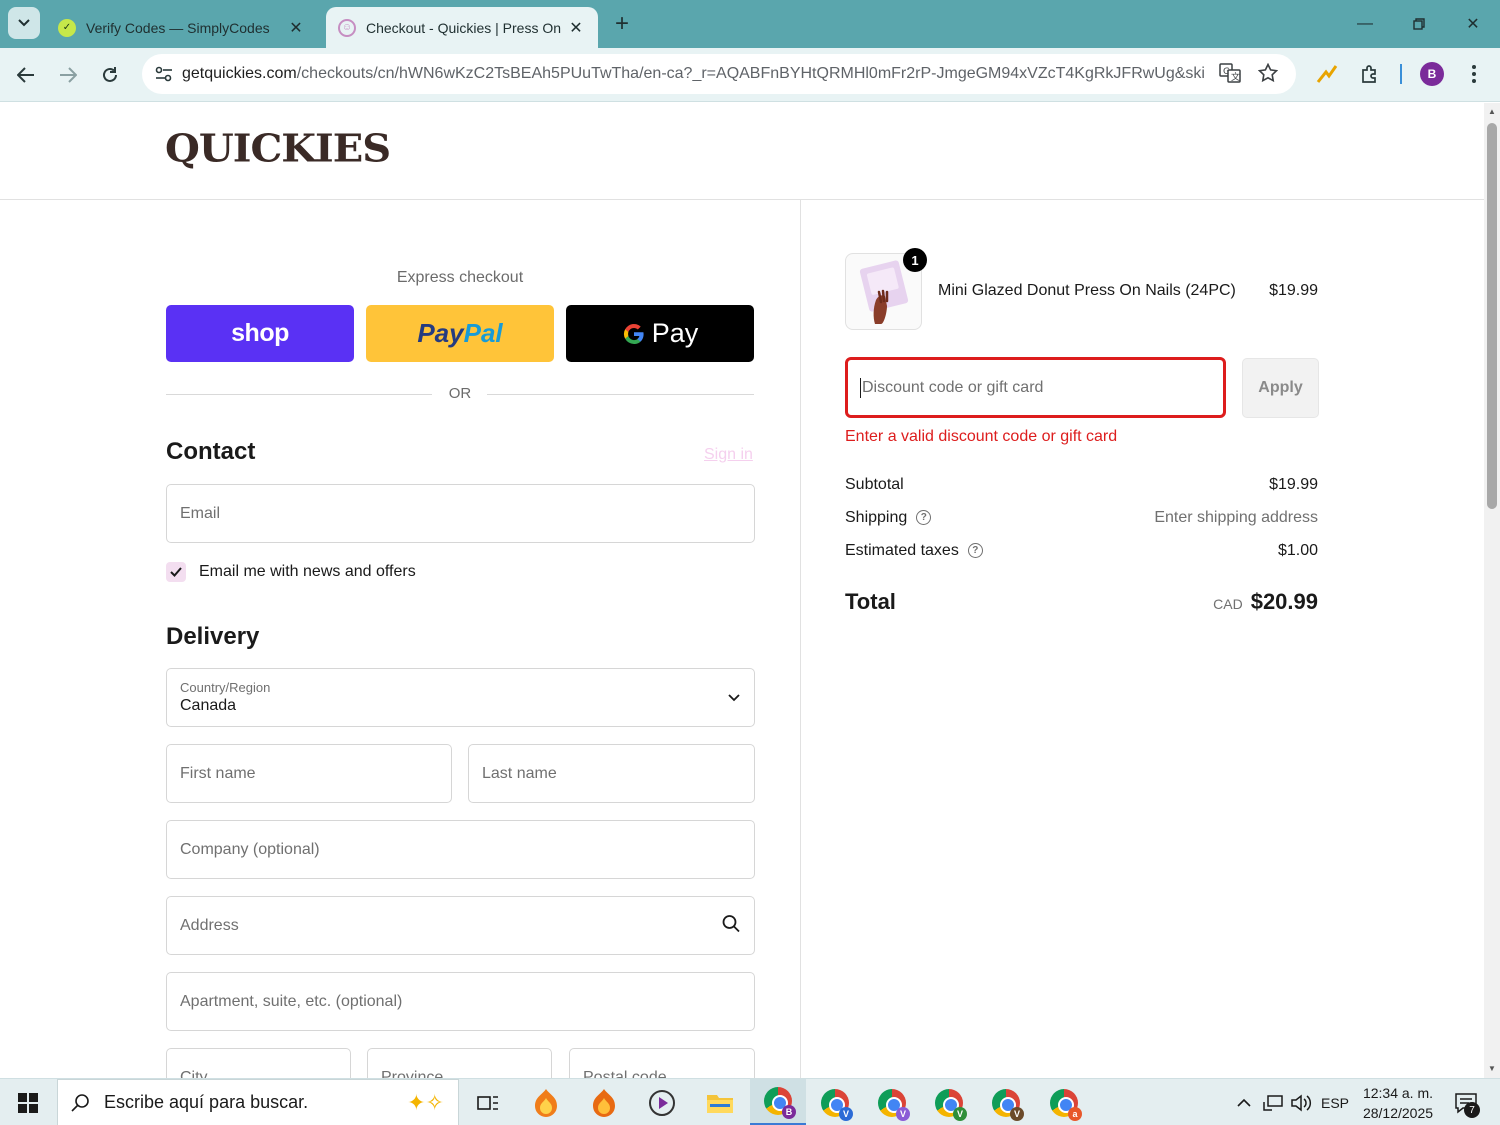  I want to click on close-window-button: ✕, so click(1473, 24).